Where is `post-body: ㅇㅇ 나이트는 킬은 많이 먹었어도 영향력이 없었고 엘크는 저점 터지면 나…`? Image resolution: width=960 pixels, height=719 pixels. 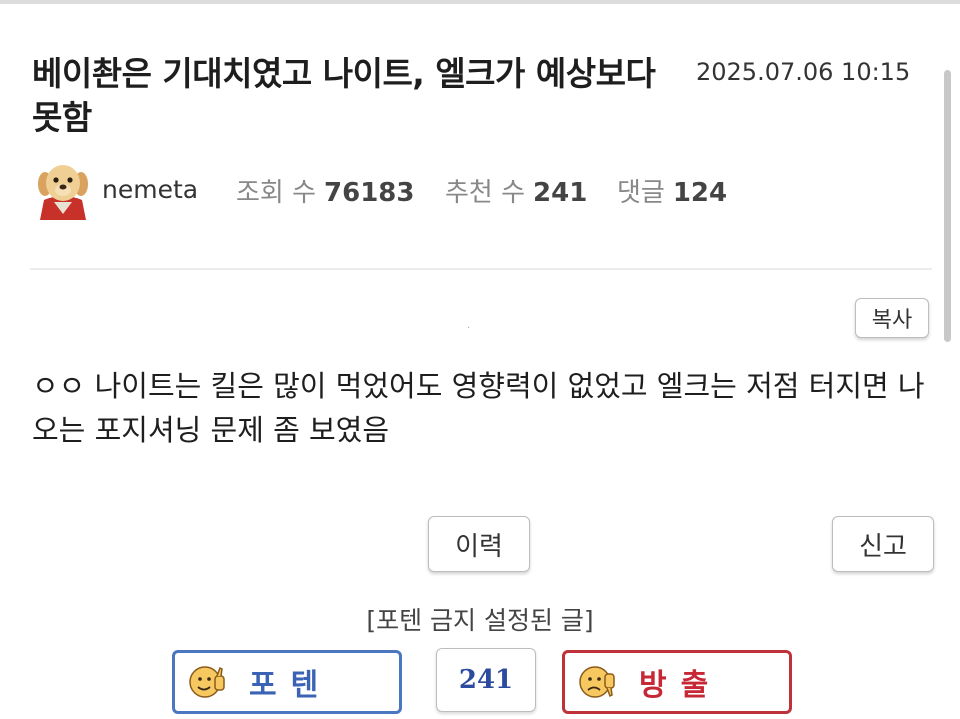 post-body: ㅇㅇ 나이트는 킬은 많이 먹었어도 영향력이 없었고 엘크는 저점 터지면 나… is located at coordinates (478, 408).